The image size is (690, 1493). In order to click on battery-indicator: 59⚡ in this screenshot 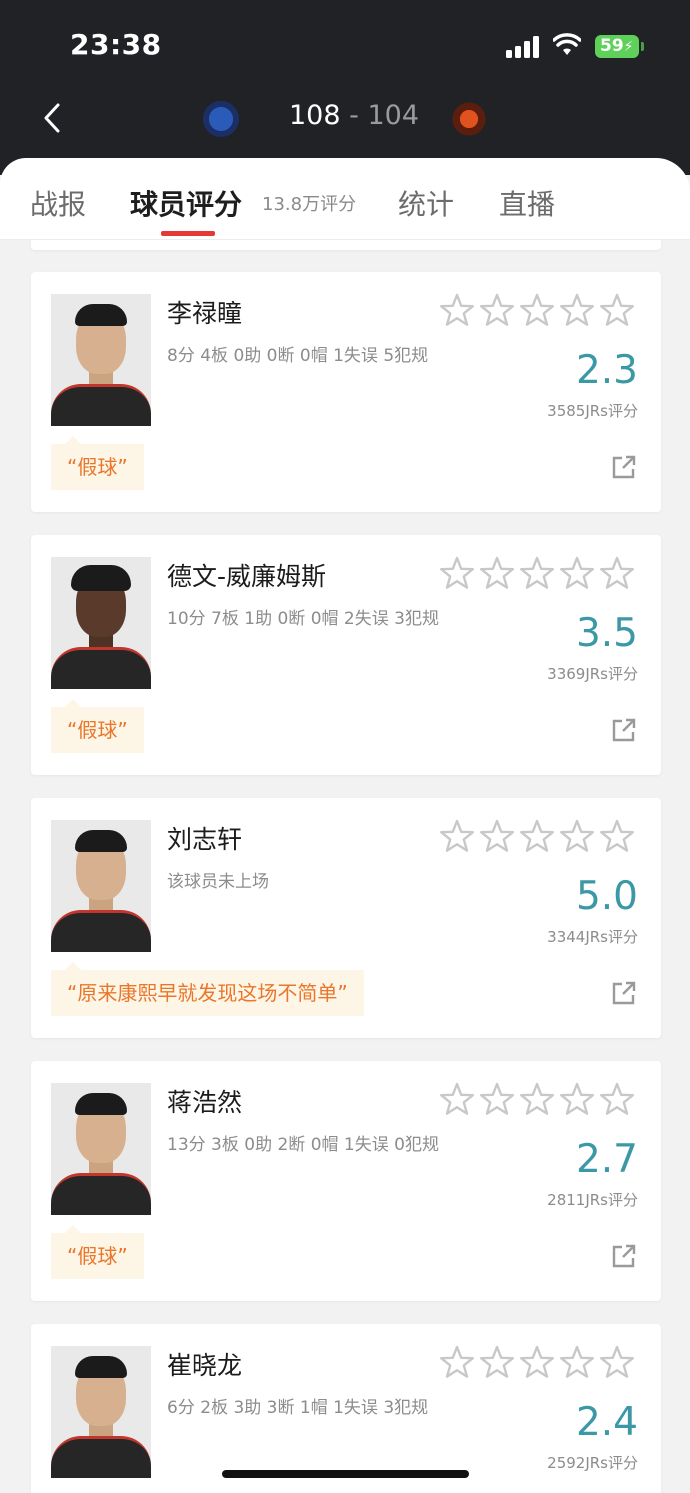, I will do `click(617, 46)`.